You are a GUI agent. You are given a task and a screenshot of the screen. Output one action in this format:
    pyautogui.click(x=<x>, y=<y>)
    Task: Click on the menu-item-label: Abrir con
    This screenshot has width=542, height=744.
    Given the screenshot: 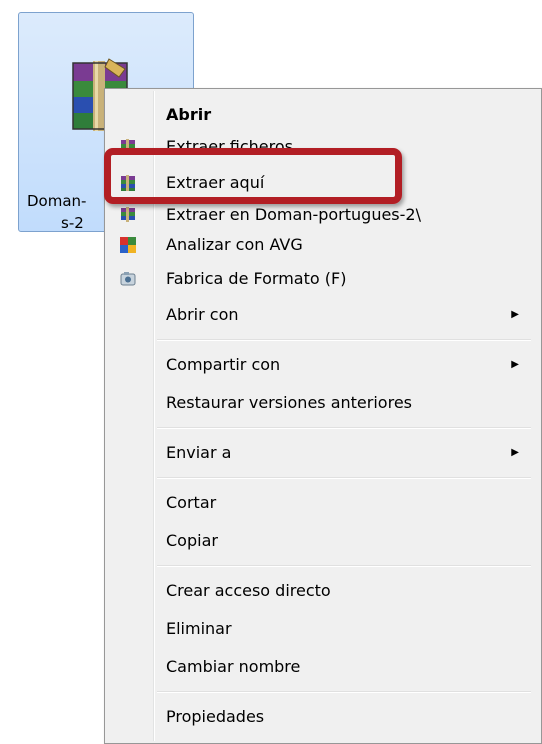 What is the action you would take?
    pyautogui.click(x=202, y=314)
    